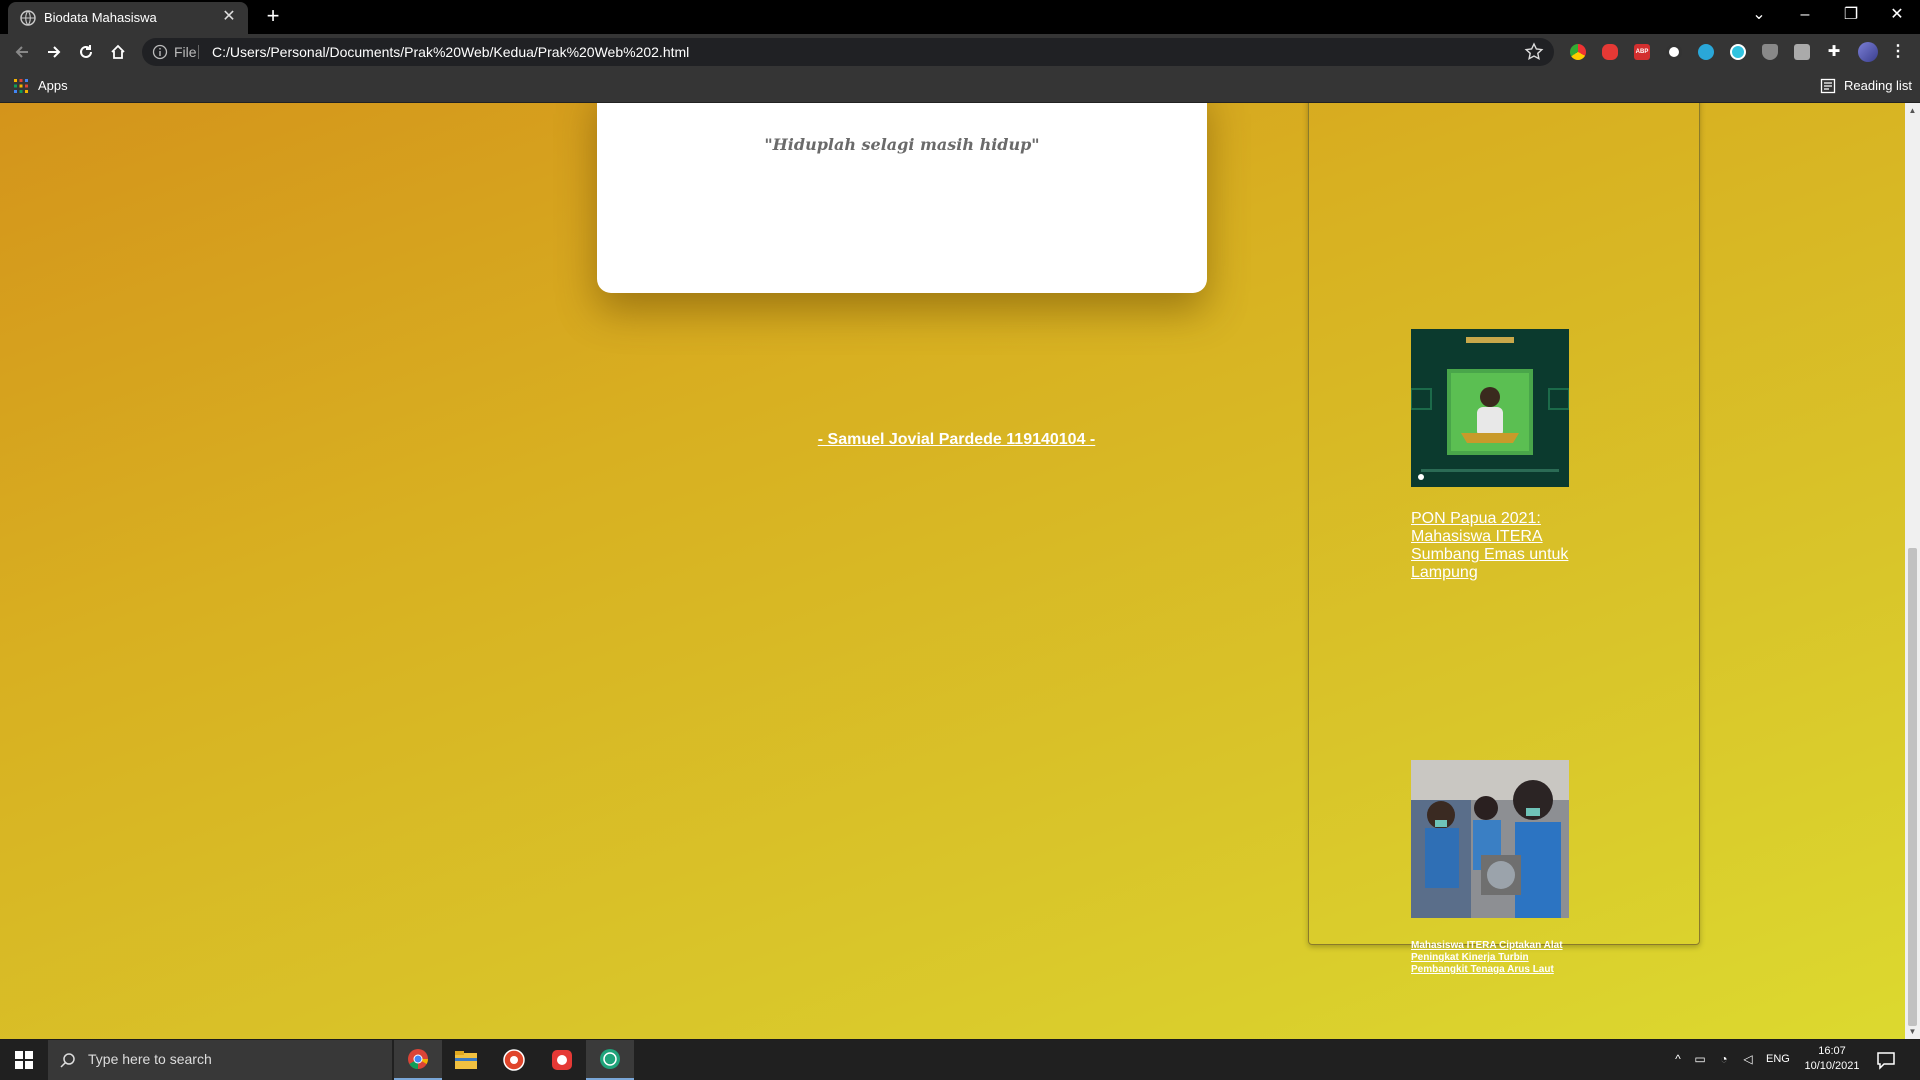  I want to click on reload-icon, so click(86, 52).